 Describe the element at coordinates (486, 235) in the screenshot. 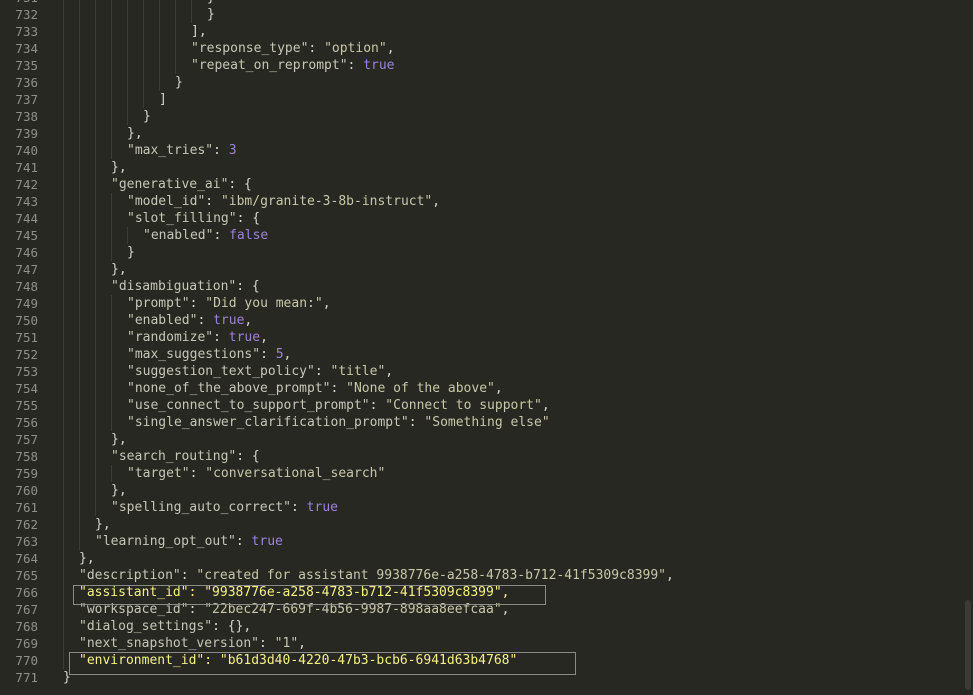

I see `code-line: 745 "enabled": false` at that location.